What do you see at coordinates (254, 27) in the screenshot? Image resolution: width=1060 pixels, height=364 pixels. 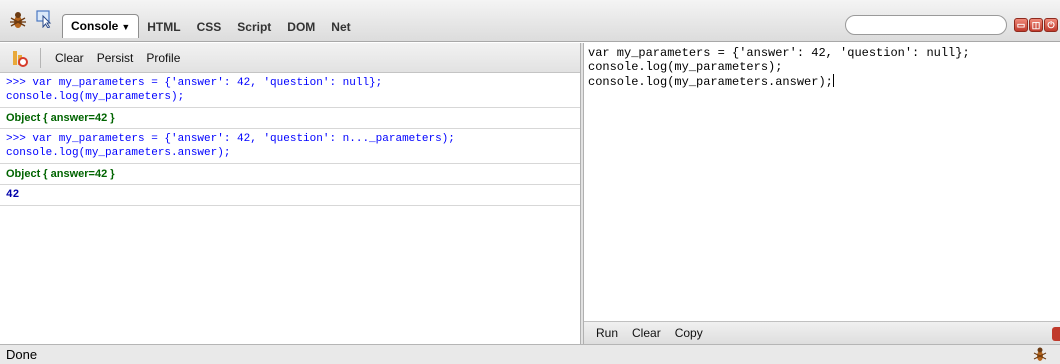 I see `tab-script: Script` at bounding box center [254, 27].